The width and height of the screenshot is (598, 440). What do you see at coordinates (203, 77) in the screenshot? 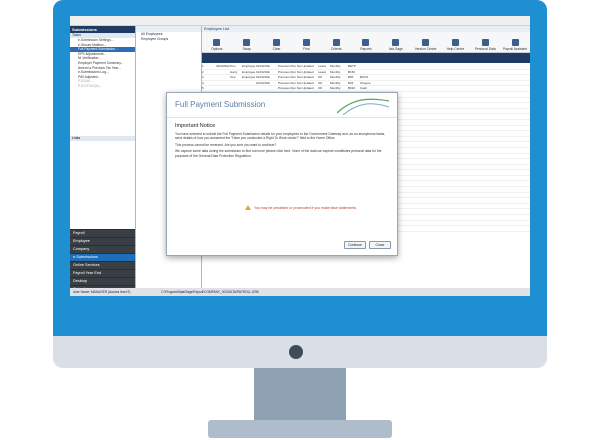
I see `table-cell: 3` at bounding box center [203, 77].